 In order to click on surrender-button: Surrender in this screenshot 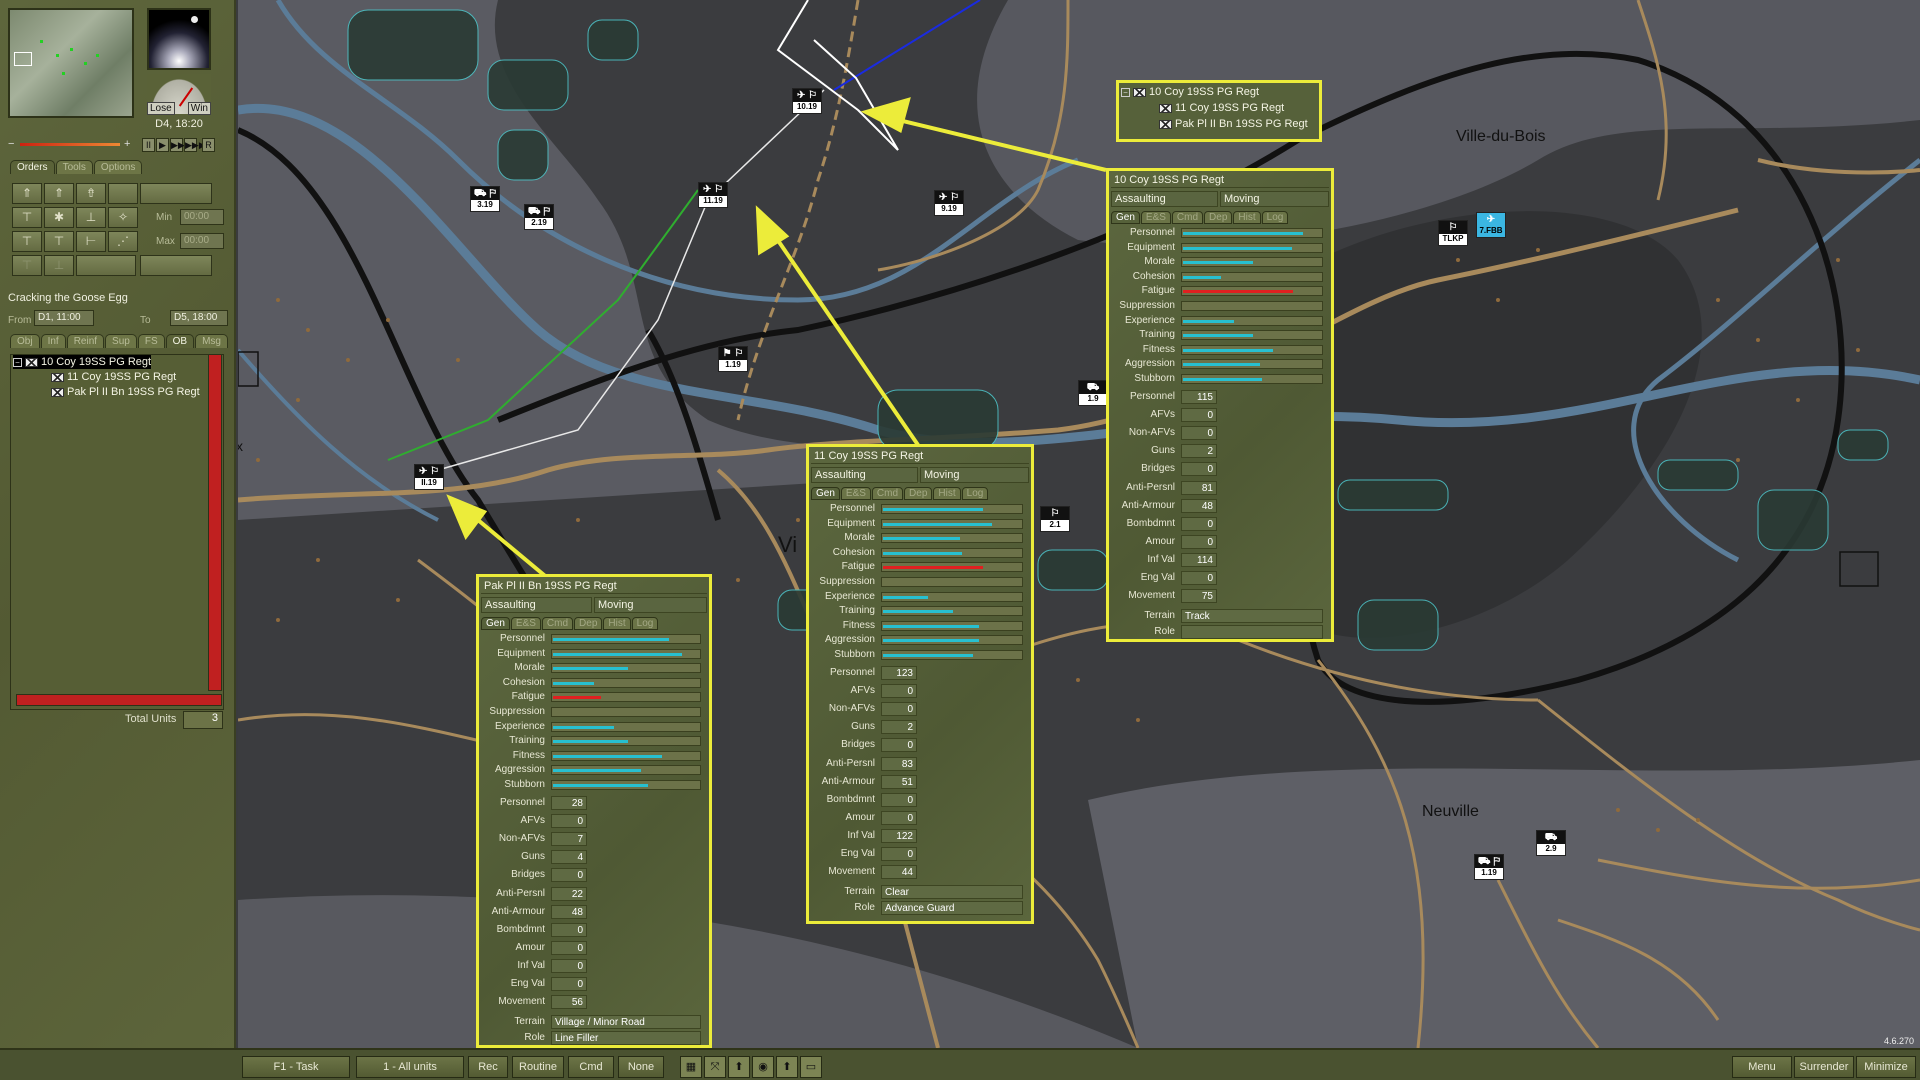, I will do `click(1824, 1067)`.